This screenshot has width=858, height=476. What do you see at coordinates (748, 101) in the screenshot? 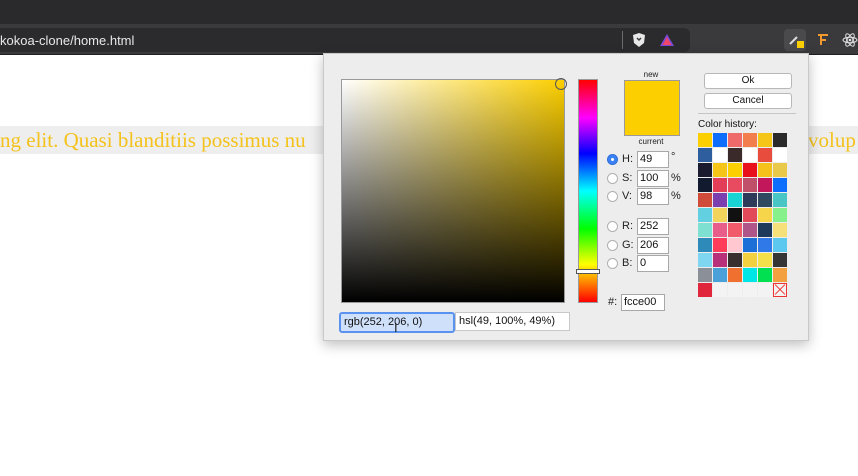
I see `cancel-button: Cancel` at bounding box center [748, 101].